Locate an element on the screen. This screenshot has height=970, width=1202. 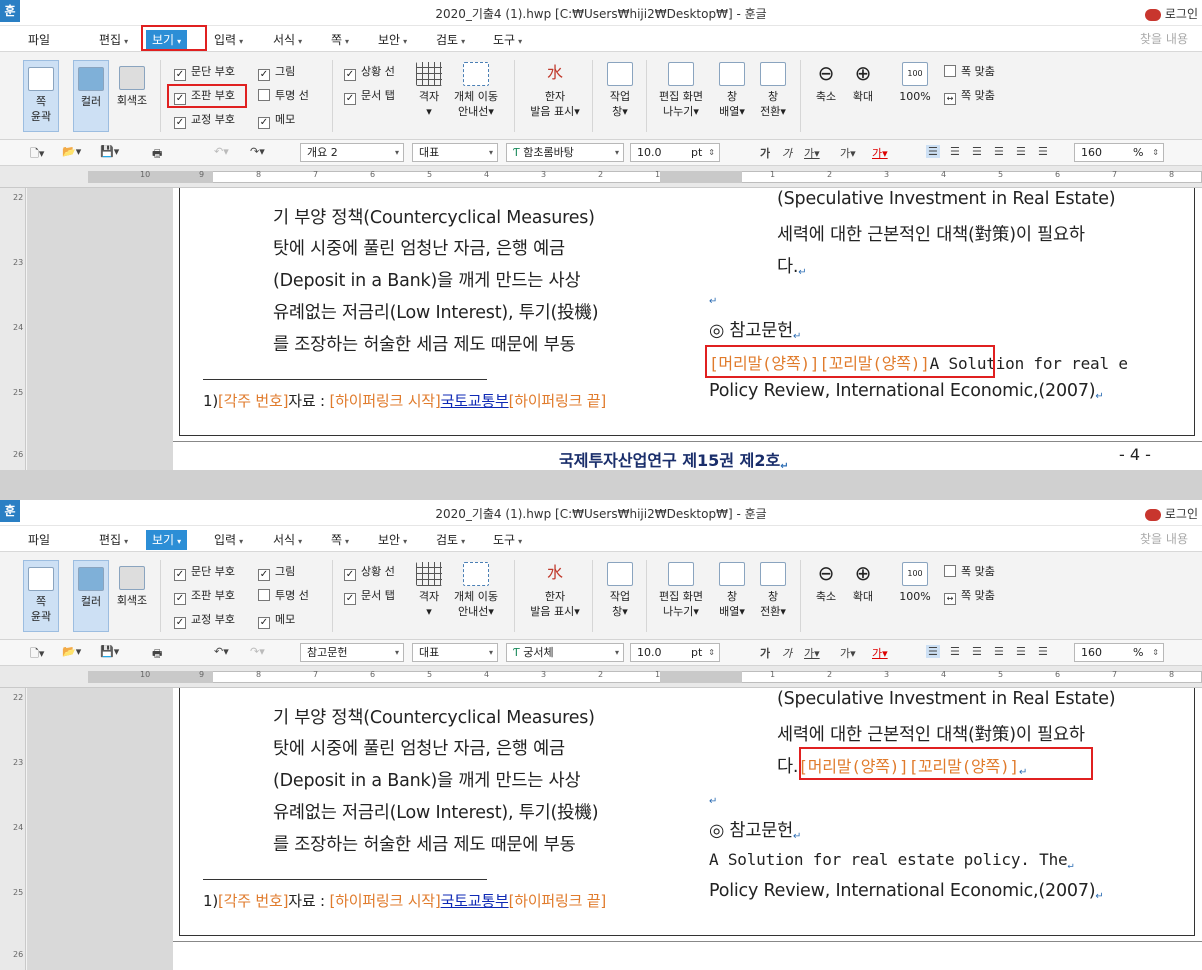
vertical-ruler: 22 23 24 25 26 is located at coordinates (13, 329).